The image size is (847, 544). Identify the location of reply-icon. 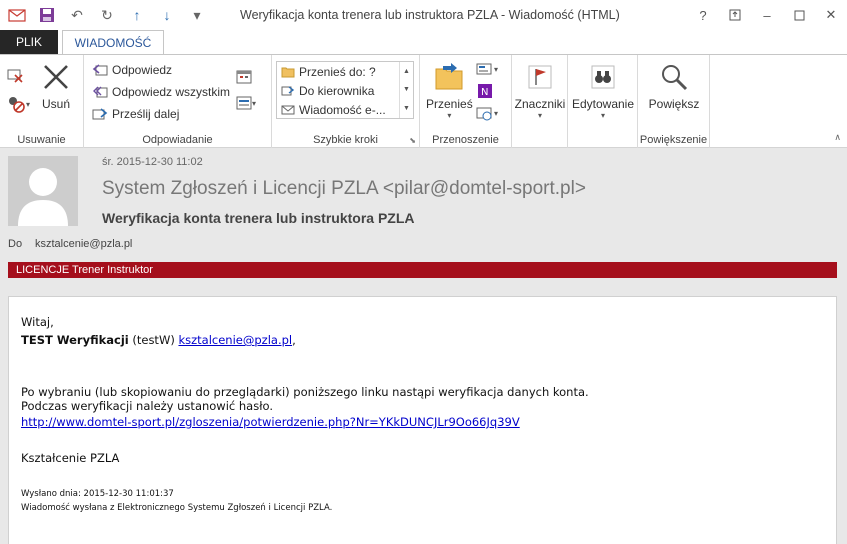
(100, 70).